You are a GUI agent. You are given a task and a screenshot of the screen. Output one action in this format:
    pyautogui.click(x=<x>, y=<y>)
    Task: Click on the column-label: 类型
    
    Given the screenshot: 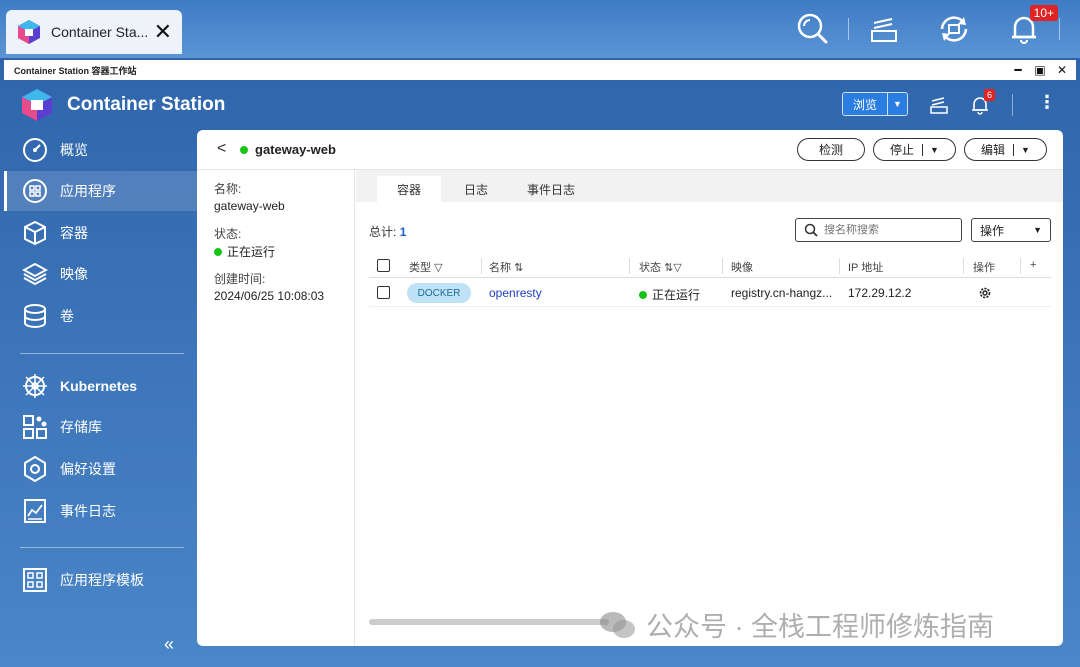 What is the action you would take?
    pyautogui.click(x=420, y=268)
    